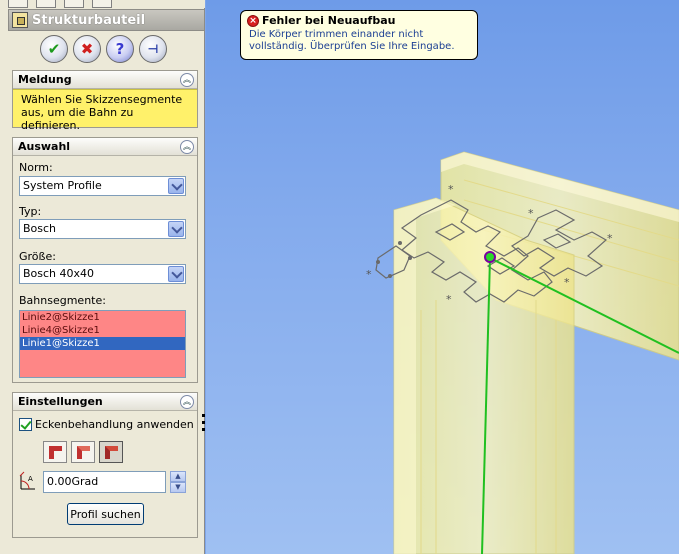 Image resolution: width=679 pixels, height=554 pixels. I want to click on segments-label: Bahnsegmente:, so click(62, 300).